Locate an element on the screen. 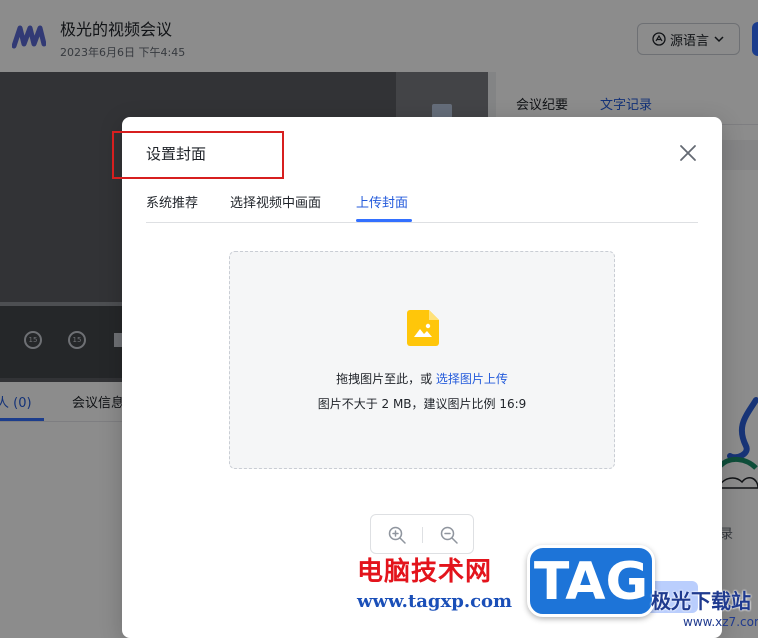 Image resolution: width=758 pixels, height=638 pixels. watermark-tag-text: TAG is located at coordinates (591, 582).